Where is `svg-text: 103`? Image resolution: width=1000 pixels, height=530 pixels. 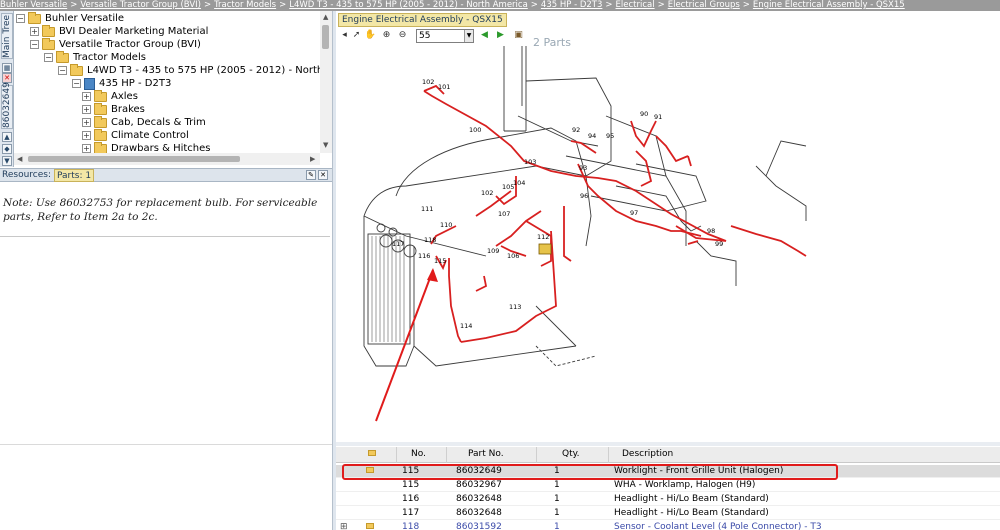
svg-text: 103 is located at coordinates (530, 162).